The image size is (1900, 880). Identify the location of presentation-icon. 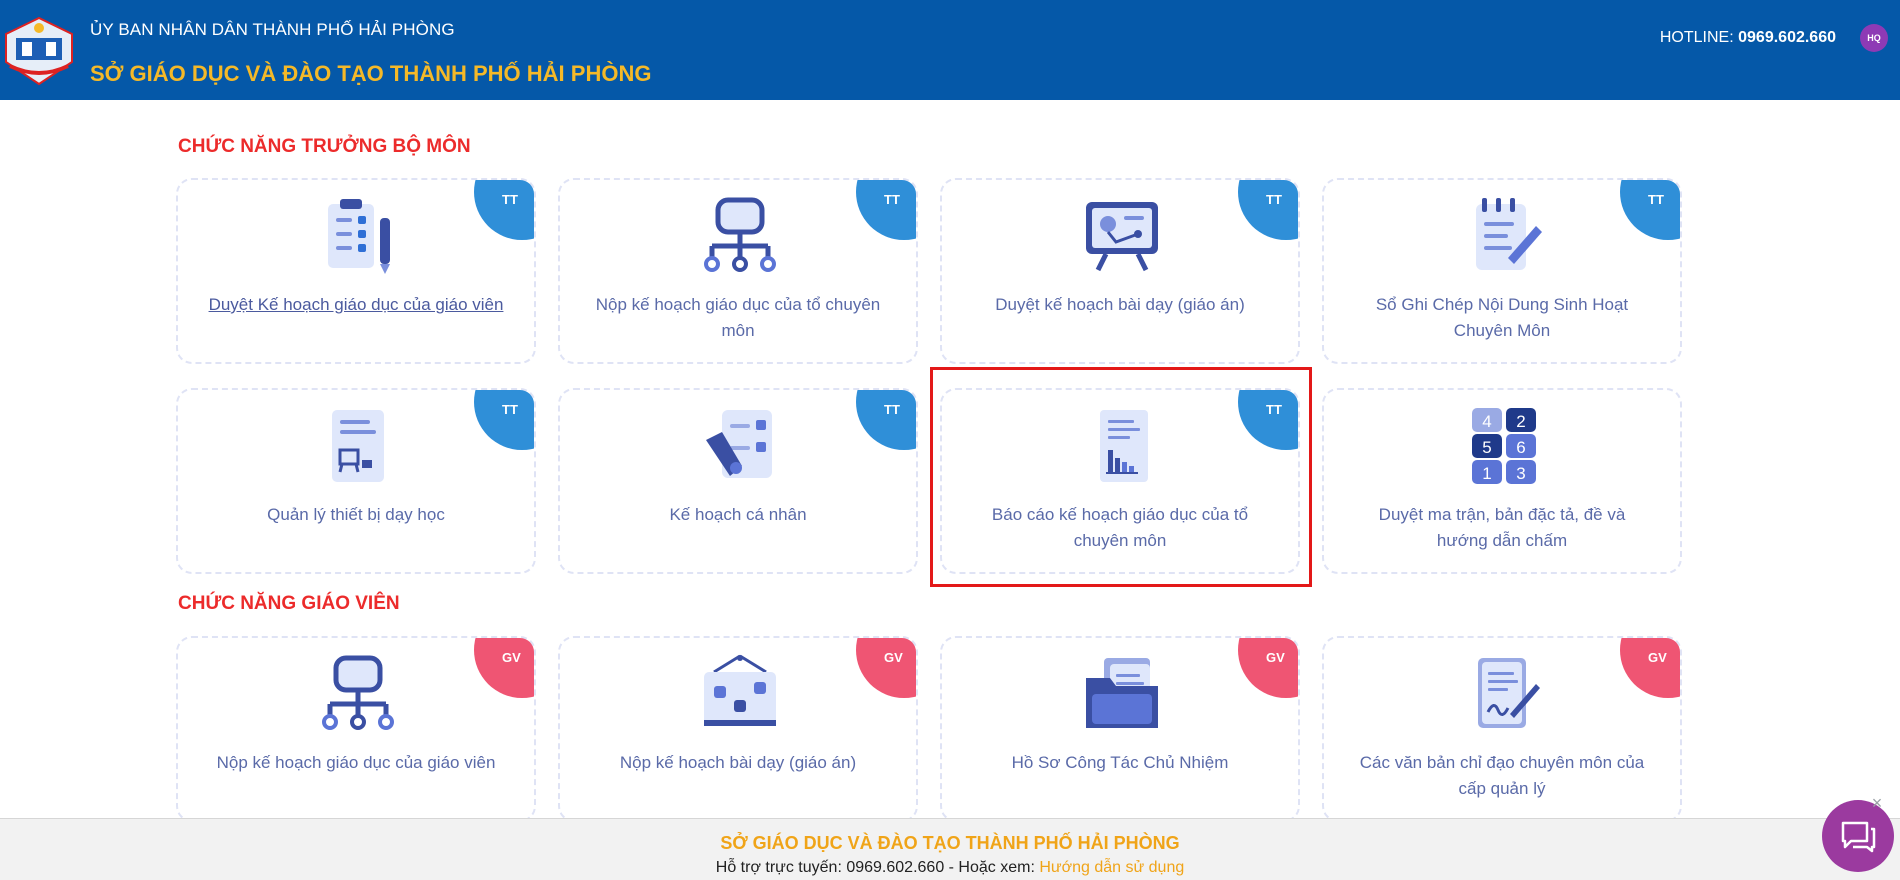
(1122, 237).